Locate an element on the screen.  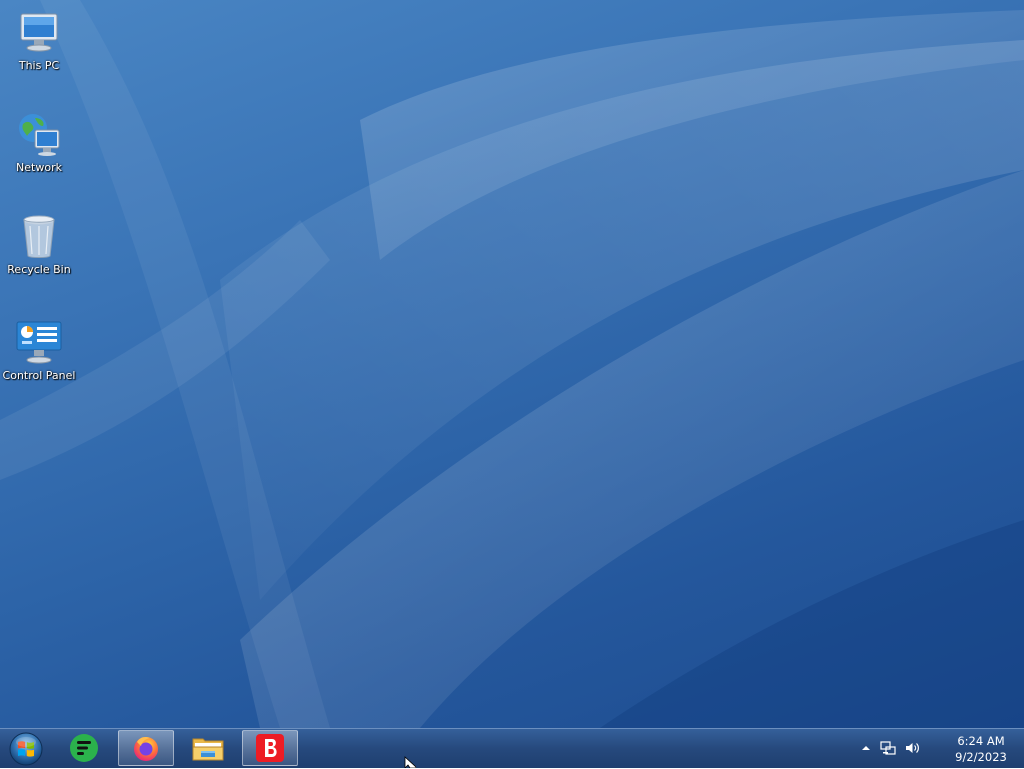
computer-icon is located at coordinates (39, 32).